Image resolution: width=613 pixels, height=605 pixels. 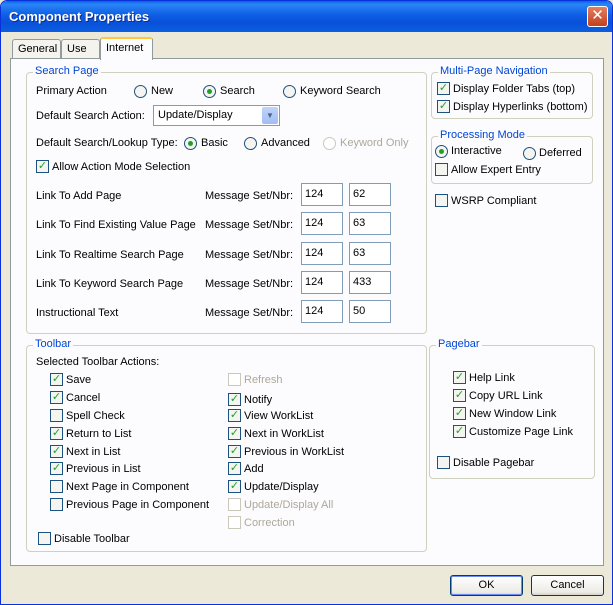 I want to click on wsrp-compliant-label: WSRP Compliant, so click(x=494, y=201).